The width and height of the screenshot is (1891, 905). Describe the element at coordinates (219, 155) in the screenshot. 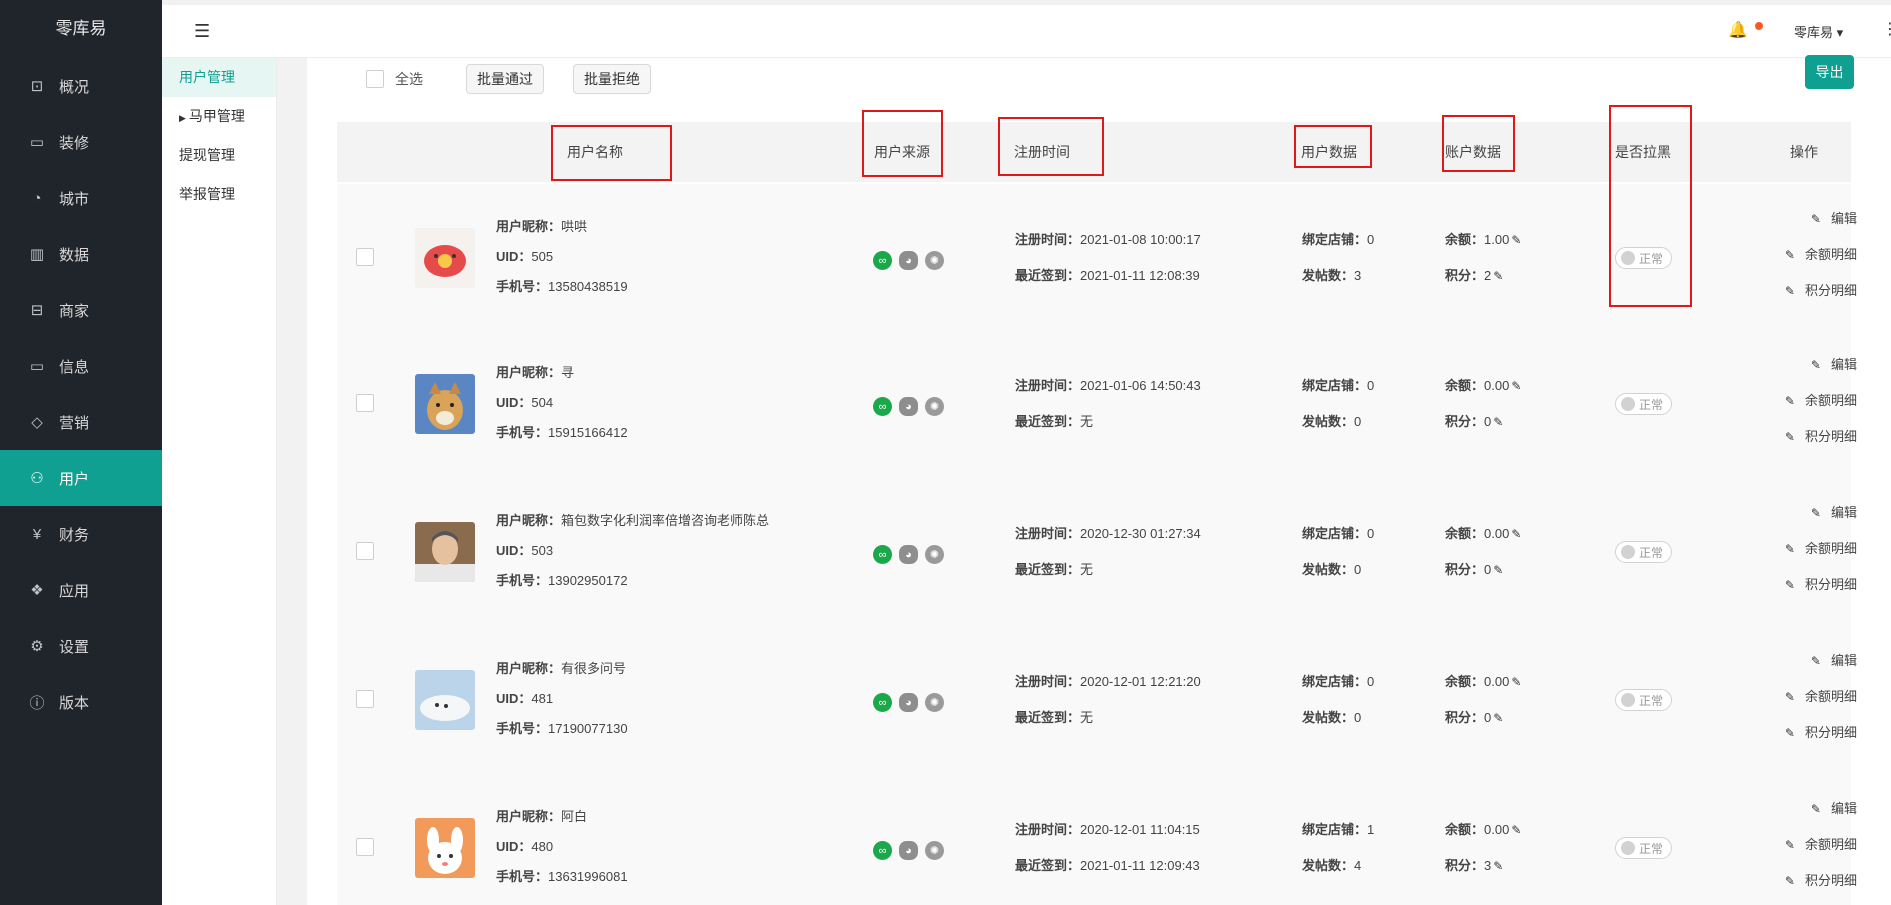

I see `subnav-item-2: 提现管理` at that location.